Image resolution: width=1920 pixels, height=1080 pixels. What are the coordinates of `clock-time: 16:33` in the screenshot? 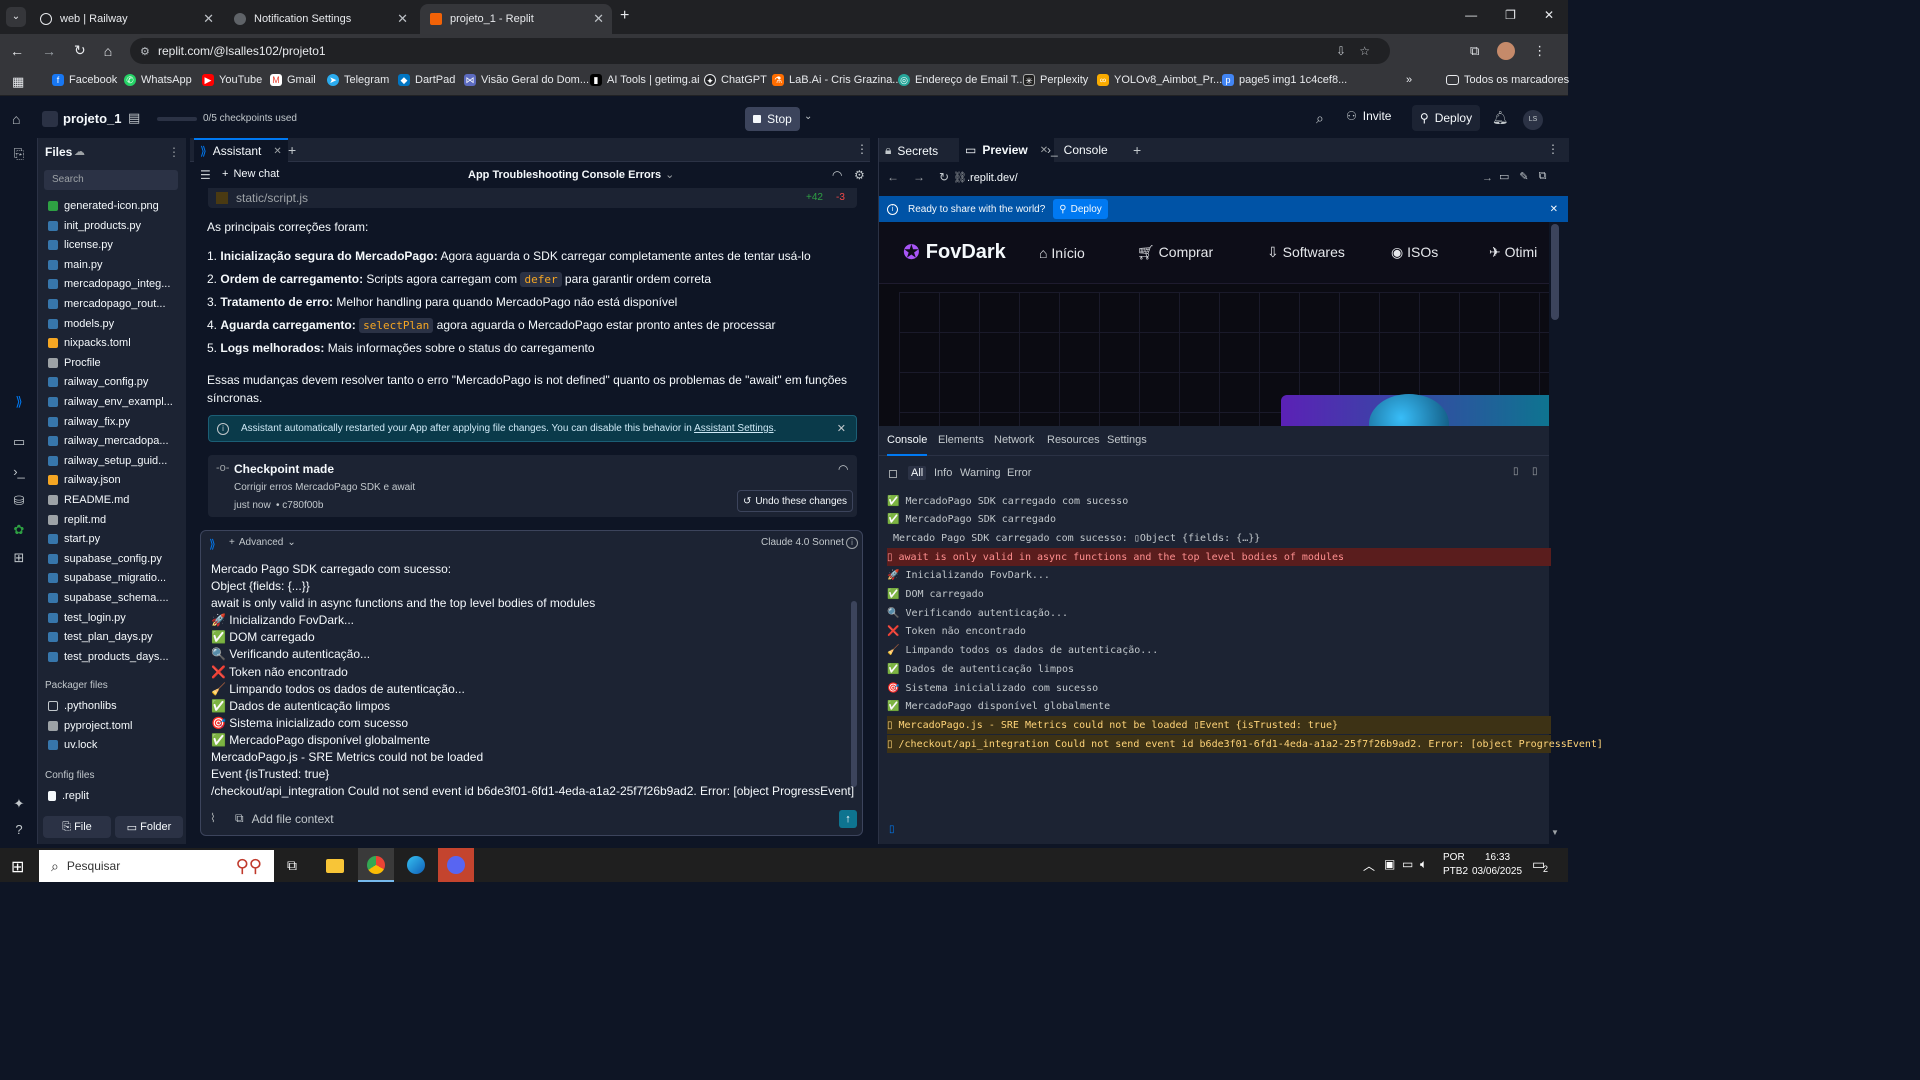 It's located at (1497, 857).